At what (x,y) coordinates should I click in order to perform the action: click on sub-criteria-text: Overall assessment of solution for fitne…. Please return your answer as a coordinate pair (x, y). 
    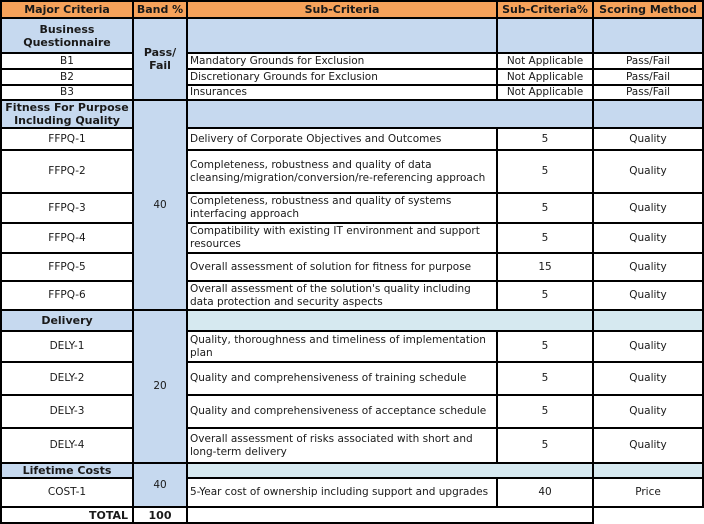
    Looking at the image, I should click on (342, 267).